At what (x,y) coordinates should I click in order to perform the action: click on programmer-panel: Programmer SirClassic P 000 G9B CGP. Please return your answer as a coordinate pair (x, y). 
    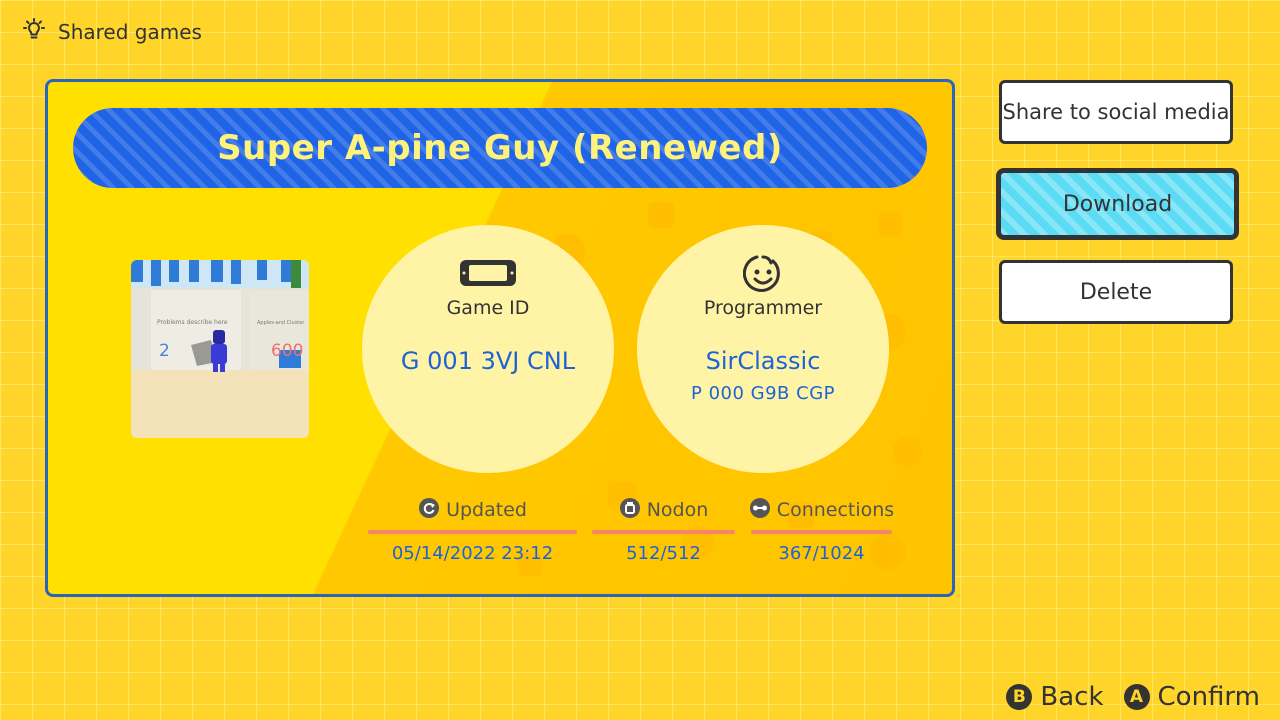
    Looking at the image, I should click on (763, 349).